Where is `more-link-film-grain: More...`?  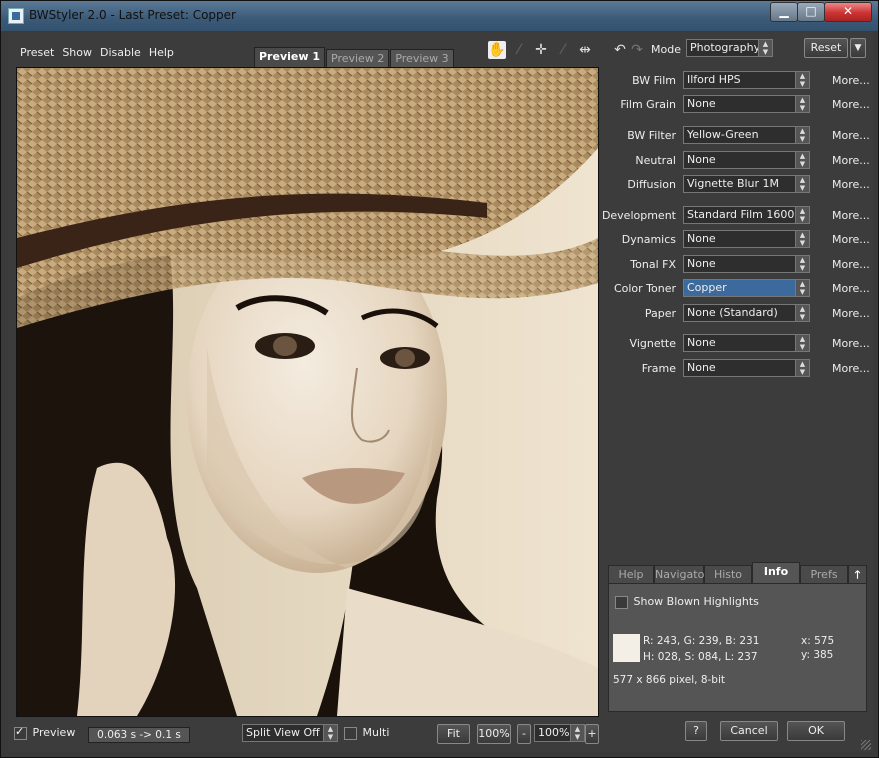 more-link-film-grain: More... is located at coordinates (851, 104).